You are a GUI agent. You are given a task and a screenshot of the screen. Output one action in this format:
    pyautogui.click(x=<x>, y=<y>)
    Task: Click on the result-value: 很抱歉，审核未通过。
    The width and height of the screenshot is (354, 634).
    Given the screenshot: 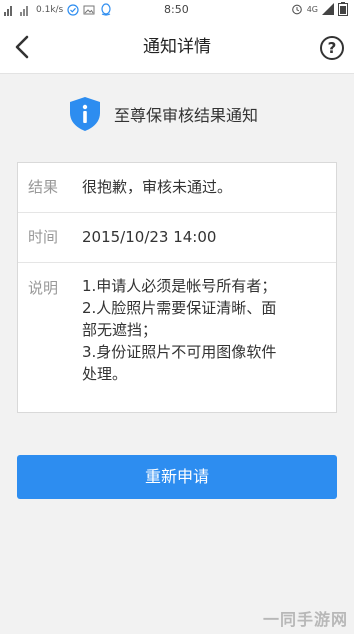 What is the action you would take?
    pyautogui.click(x=157, y=187)
    